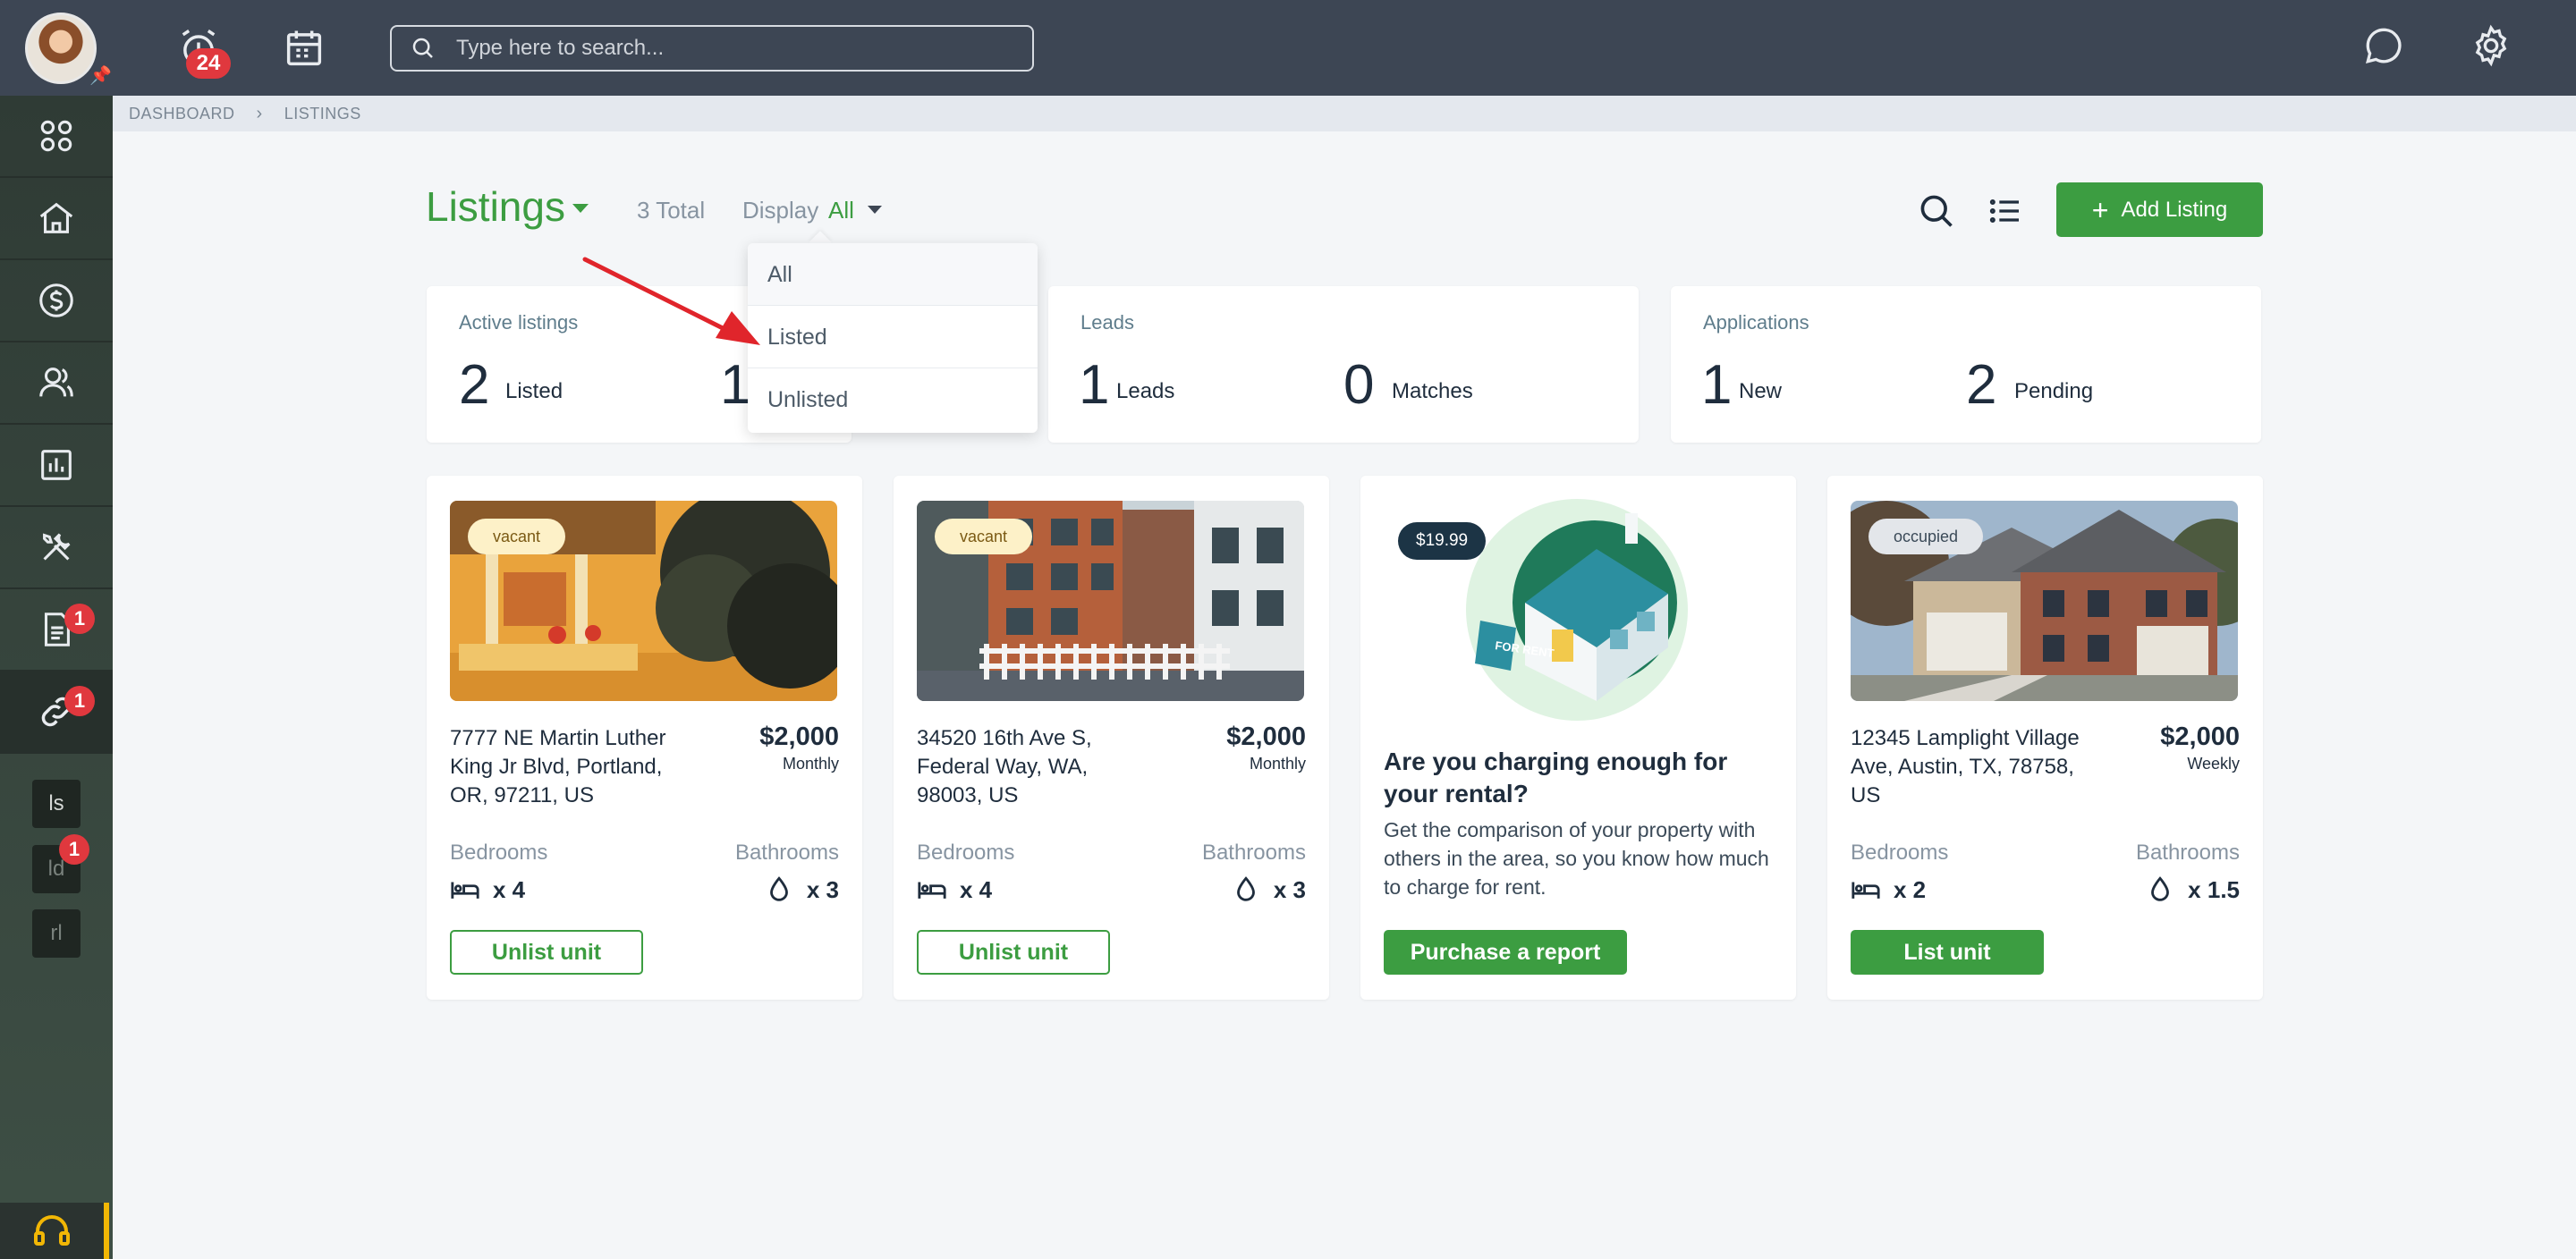  I want to click on shortcut-rl: rl, so click(56, 933).